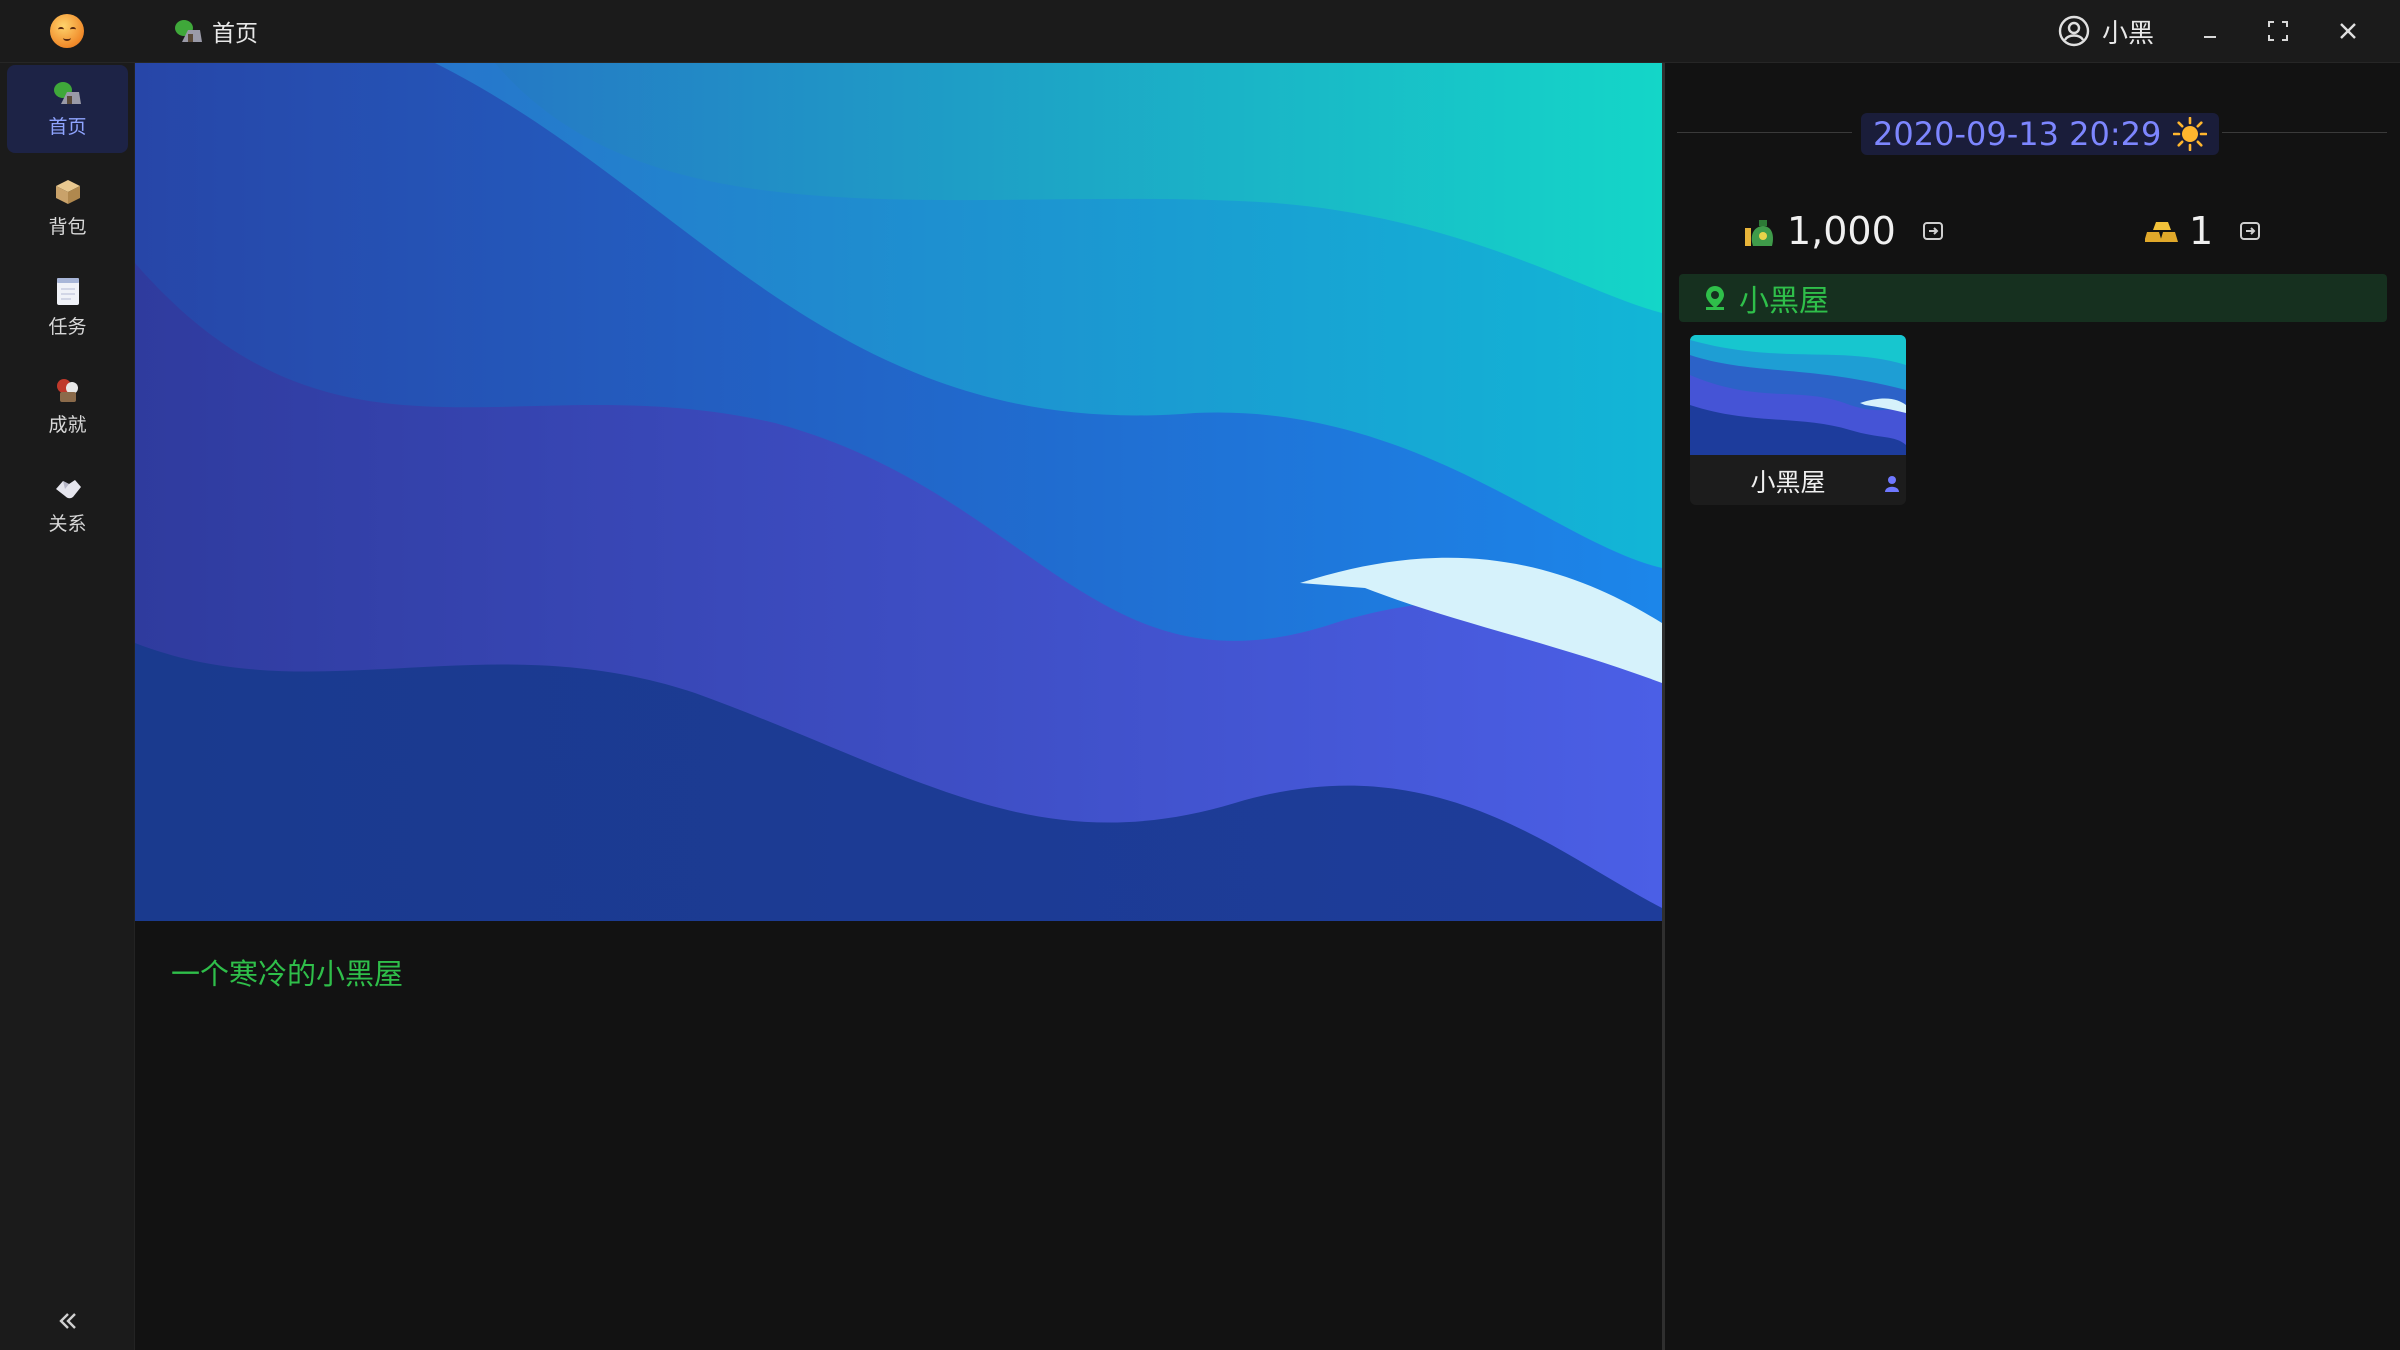  I want to click on user-name: 小黑, so click(2128, 33).